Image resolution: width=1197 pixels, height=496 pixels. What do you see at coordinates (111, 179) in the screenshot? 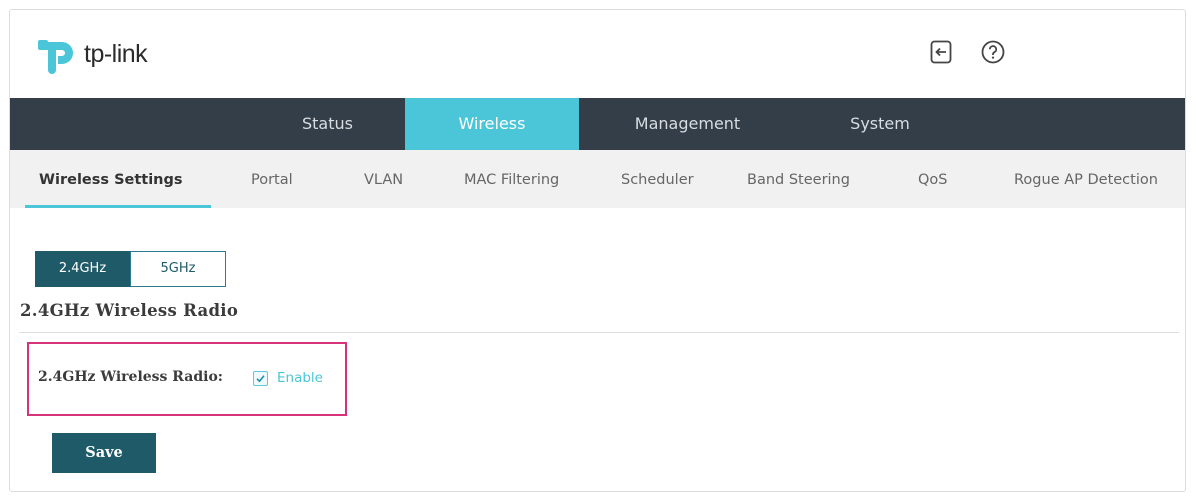
I see `subnav-wireless-settings: Wireless Settings` at bounding box center [111, 179].